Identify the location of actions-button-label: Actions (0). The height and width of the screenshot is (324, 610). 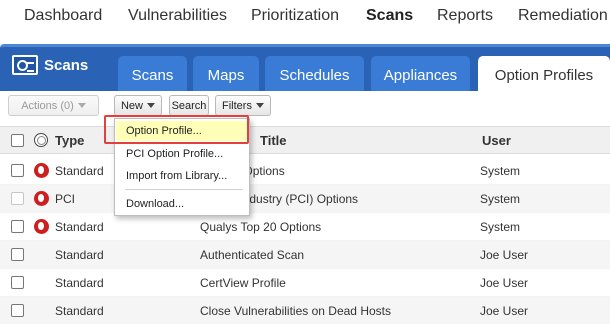
(47, 105).